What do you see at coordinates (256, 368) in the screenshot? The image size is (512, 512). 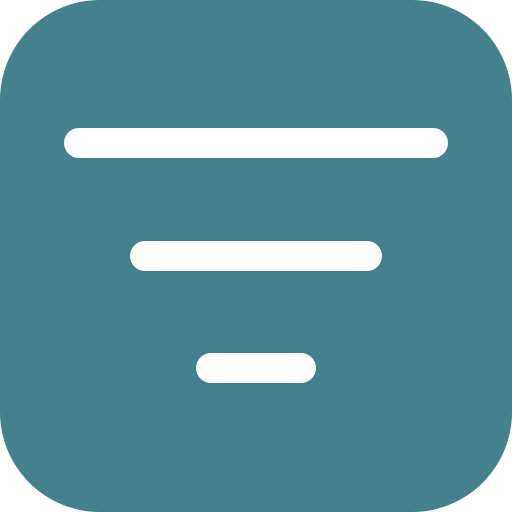 I see `filter-bar-bottom` at bounding box center [256, 368].